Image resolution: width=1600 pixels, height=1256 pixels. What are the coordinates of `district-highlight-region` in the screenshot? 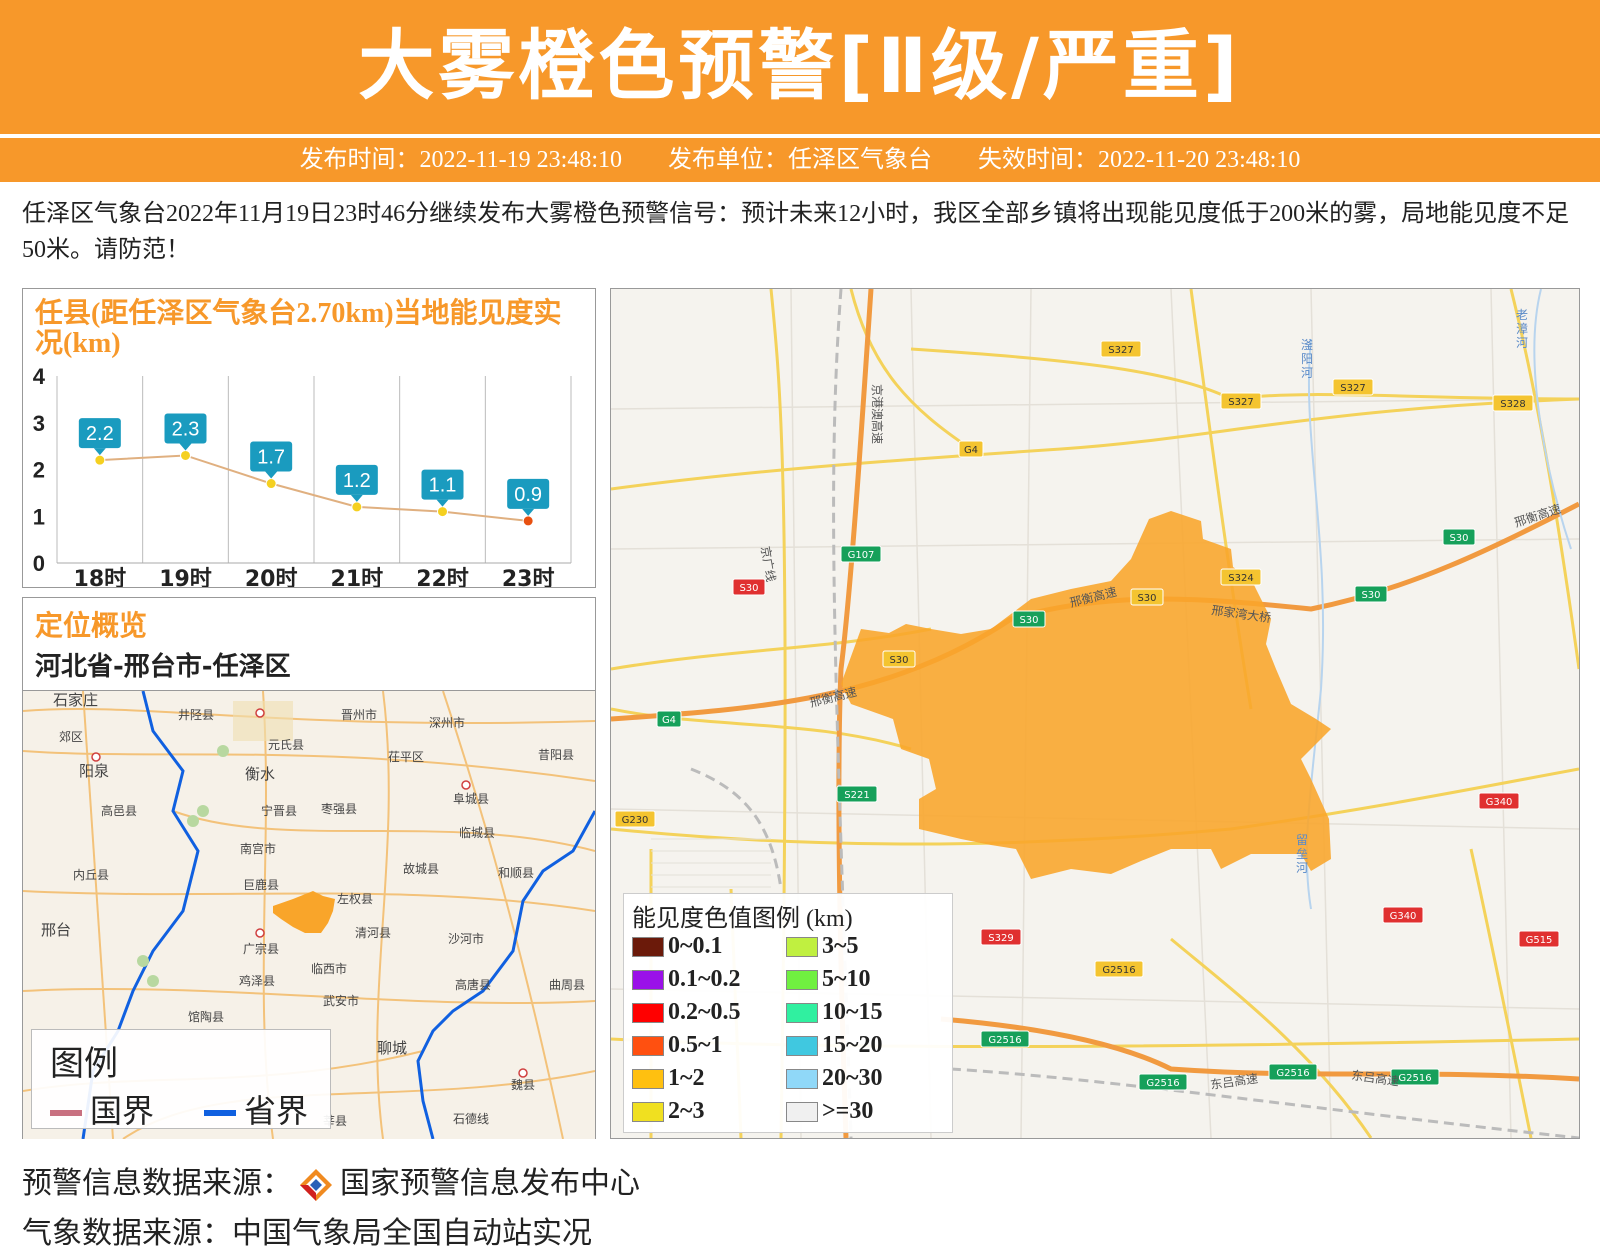 It's located at (1086, 695).